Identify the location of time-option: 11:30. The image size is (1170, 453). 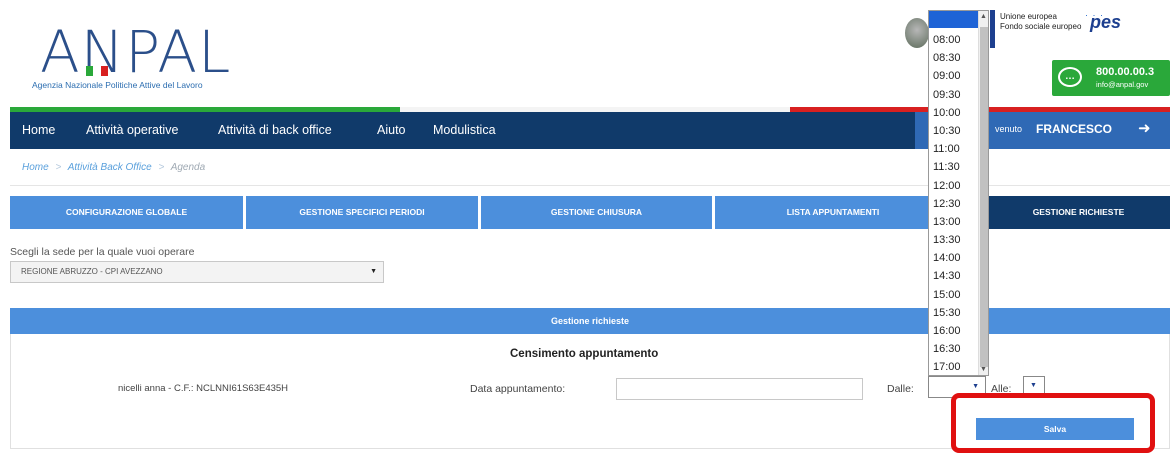
(956, 167).